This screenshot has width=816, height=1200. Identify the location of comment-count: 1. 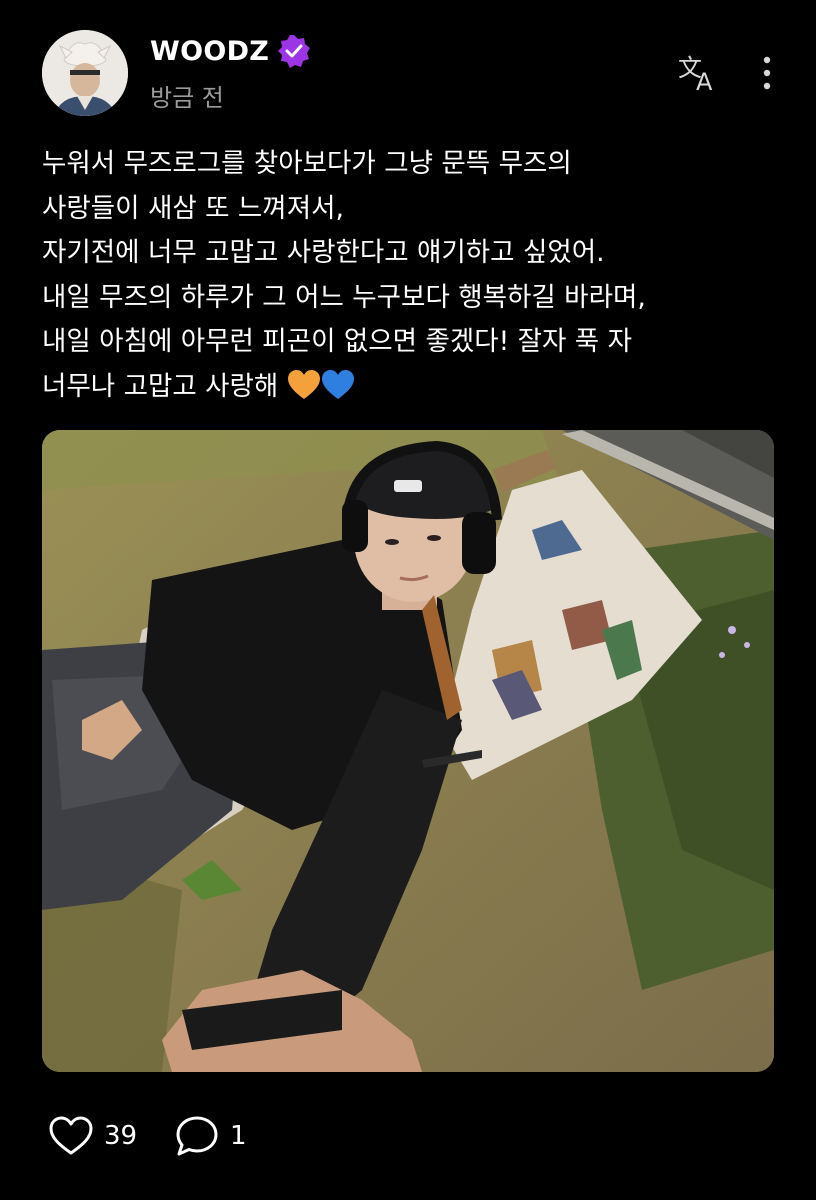
(238, 1136).